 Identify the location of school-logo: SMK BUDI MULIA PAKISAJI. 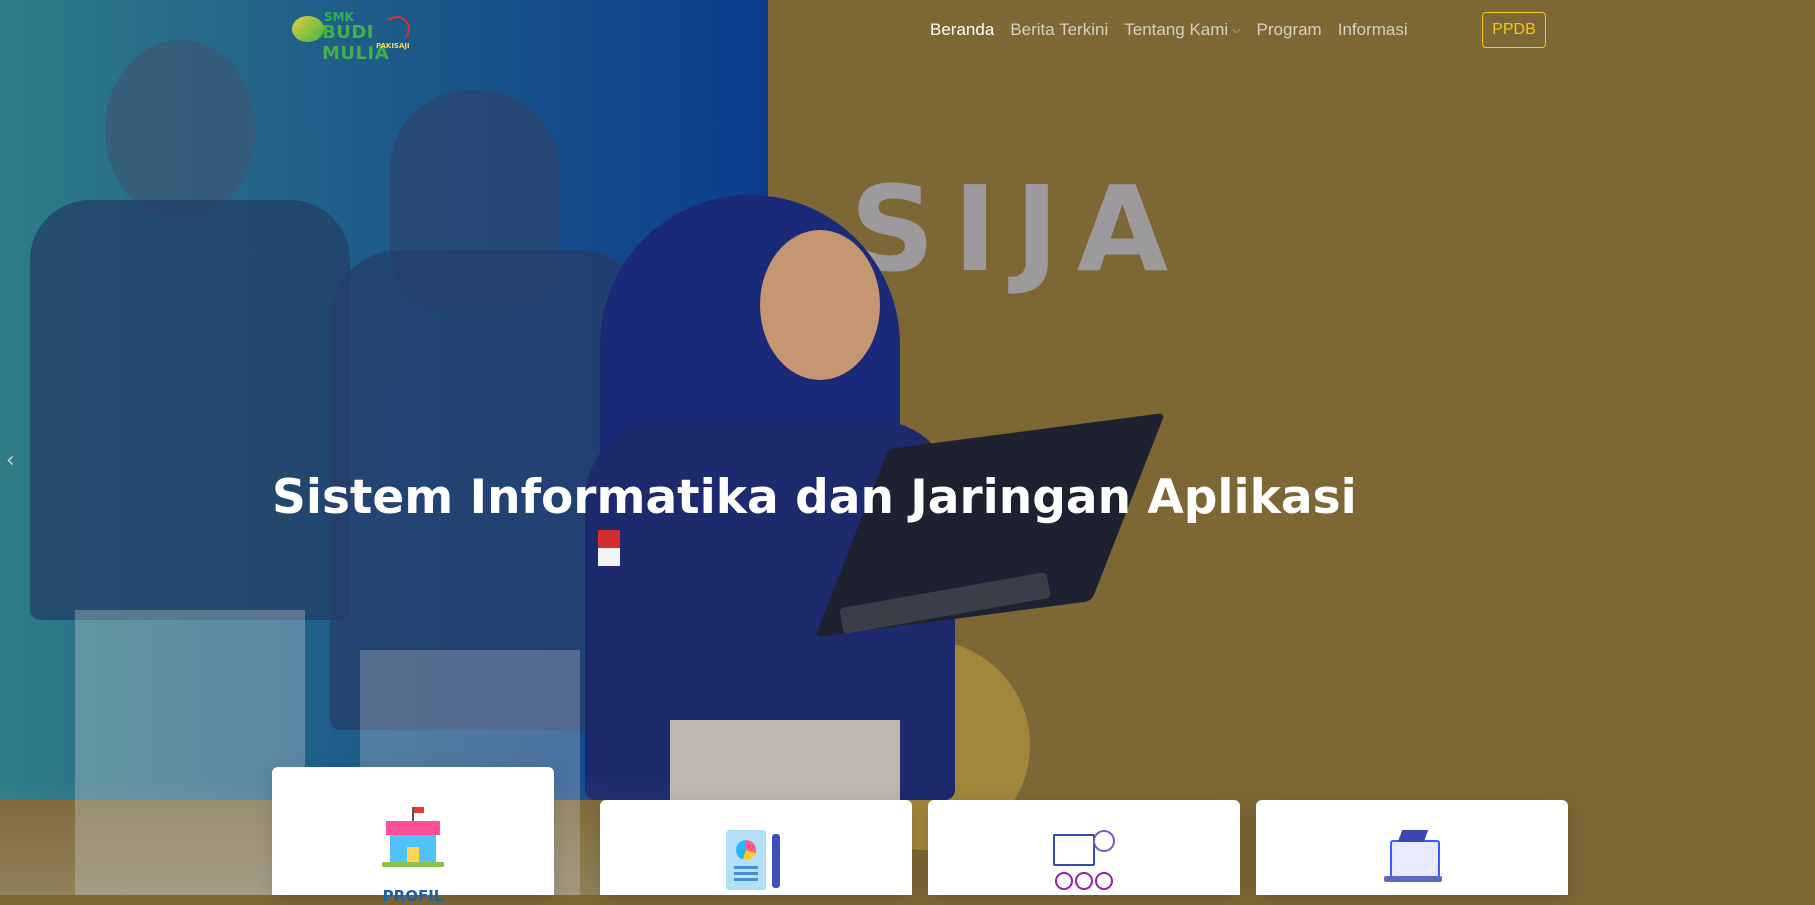
(357, 37).